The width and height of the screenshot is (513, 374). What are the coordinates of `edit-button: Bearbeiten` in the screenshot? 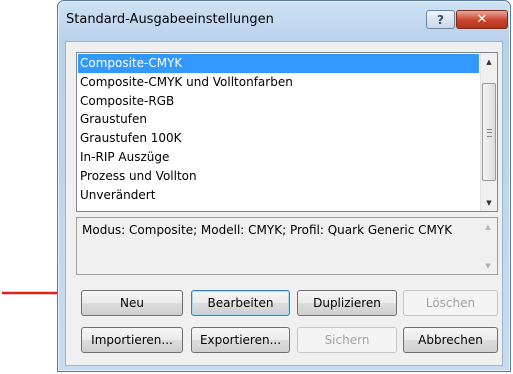 It's located at (240, 303).